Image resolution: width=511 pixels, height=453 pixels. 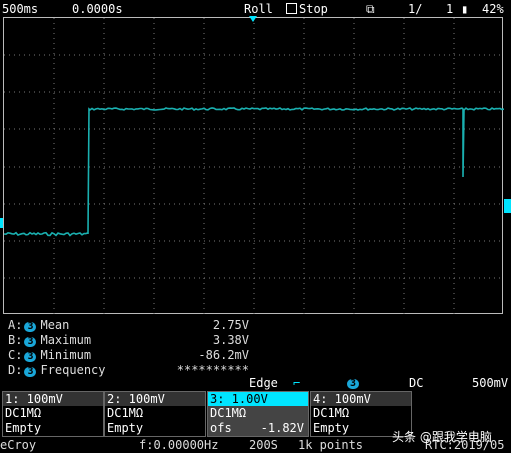 What do you see at coordinates (49, 340) in the screenshot?
I see `measurement-row: B: 3 Maximum` at bounding box center [49, 340].